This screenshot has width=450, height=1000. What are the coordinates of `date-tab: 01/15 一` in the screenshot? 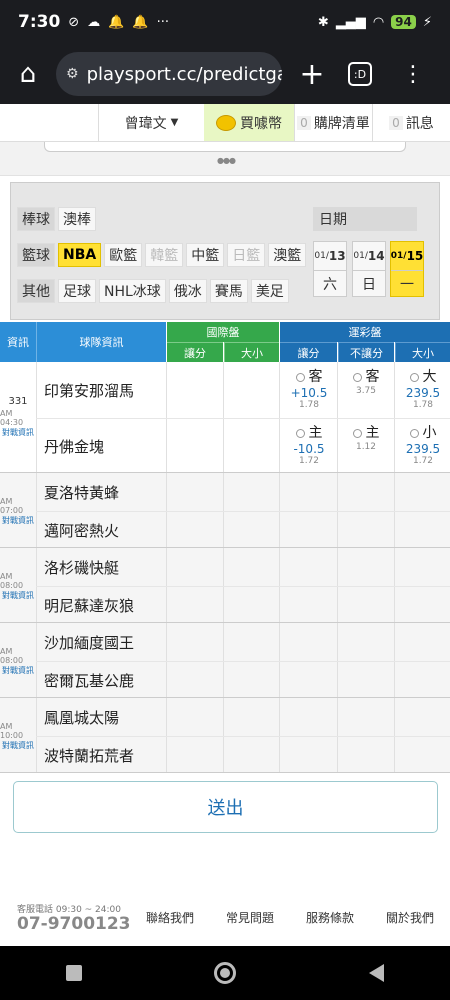 It's located at (407, 269).